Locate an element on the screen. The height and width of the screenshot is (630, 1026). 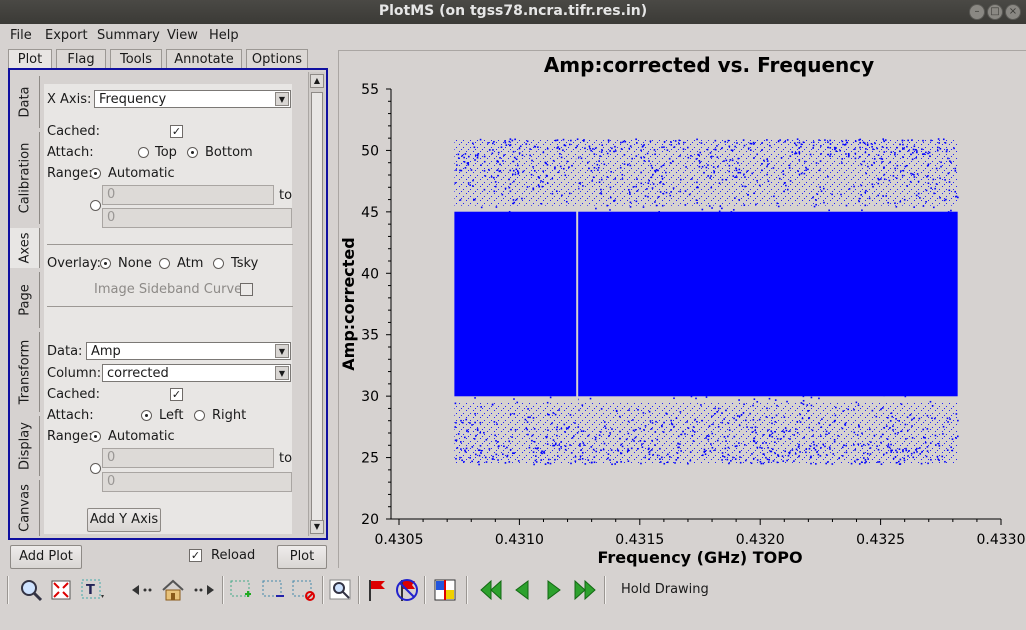
previous-page-icon is located at coordinates (523, 590).